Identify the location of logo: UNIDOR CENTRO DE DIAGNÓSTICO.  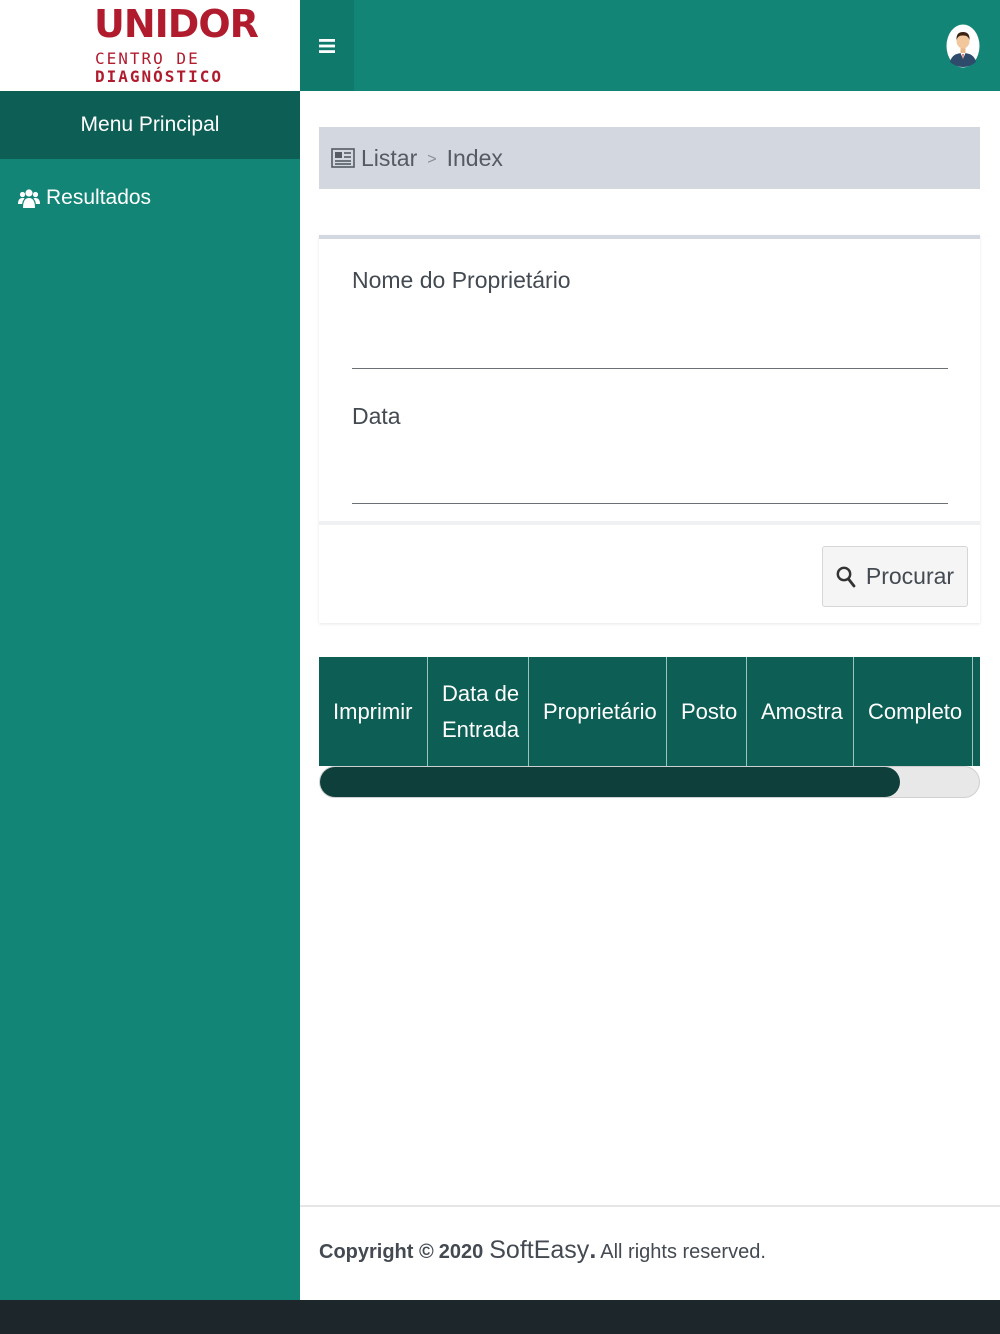
(150, 45).